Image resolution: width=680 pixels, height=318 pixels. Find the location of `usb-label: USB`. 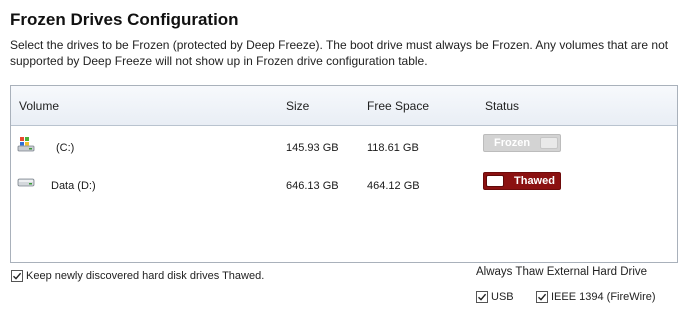

usb-label: USB is located at coordinates (502, 297).